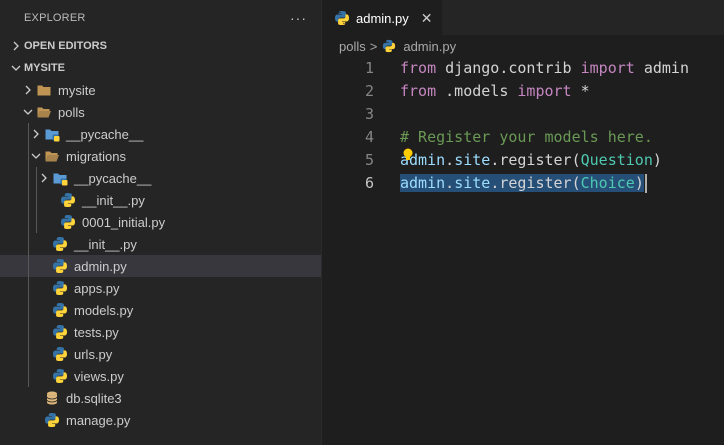 This screenshot has width=724, height=445. What do you see at coordinates (523, 46) in the screenshot?
I see `breadcrumb: polls > admin.py` at bounding box center [523, 46].